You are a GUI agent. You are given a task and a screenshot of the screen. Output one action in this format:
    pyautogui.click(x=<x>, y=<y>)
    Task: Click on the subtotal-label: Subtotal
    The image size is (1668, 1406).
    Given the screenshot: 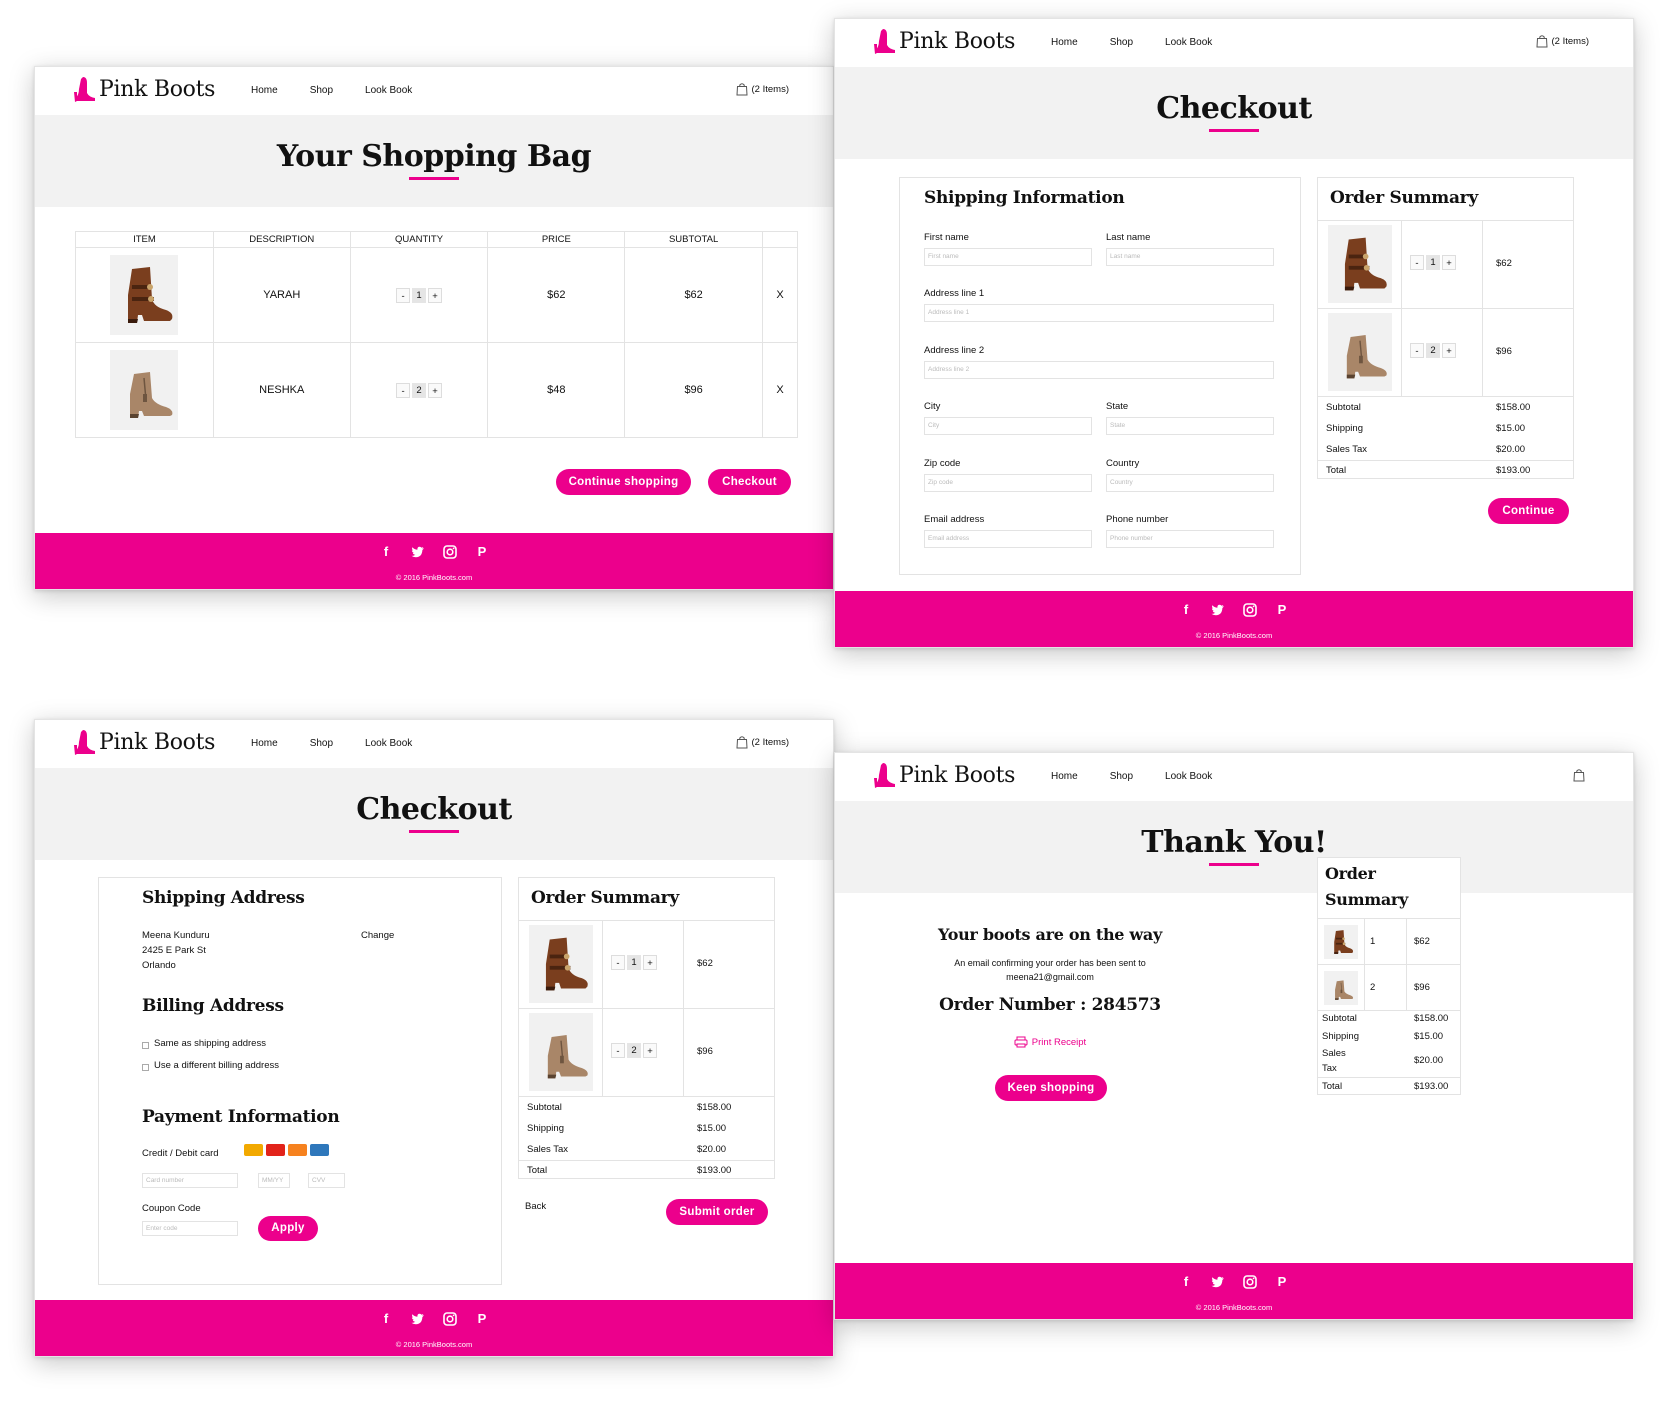 What is the action you would take?
    pyautogui.click(x=1343, y=407)
    